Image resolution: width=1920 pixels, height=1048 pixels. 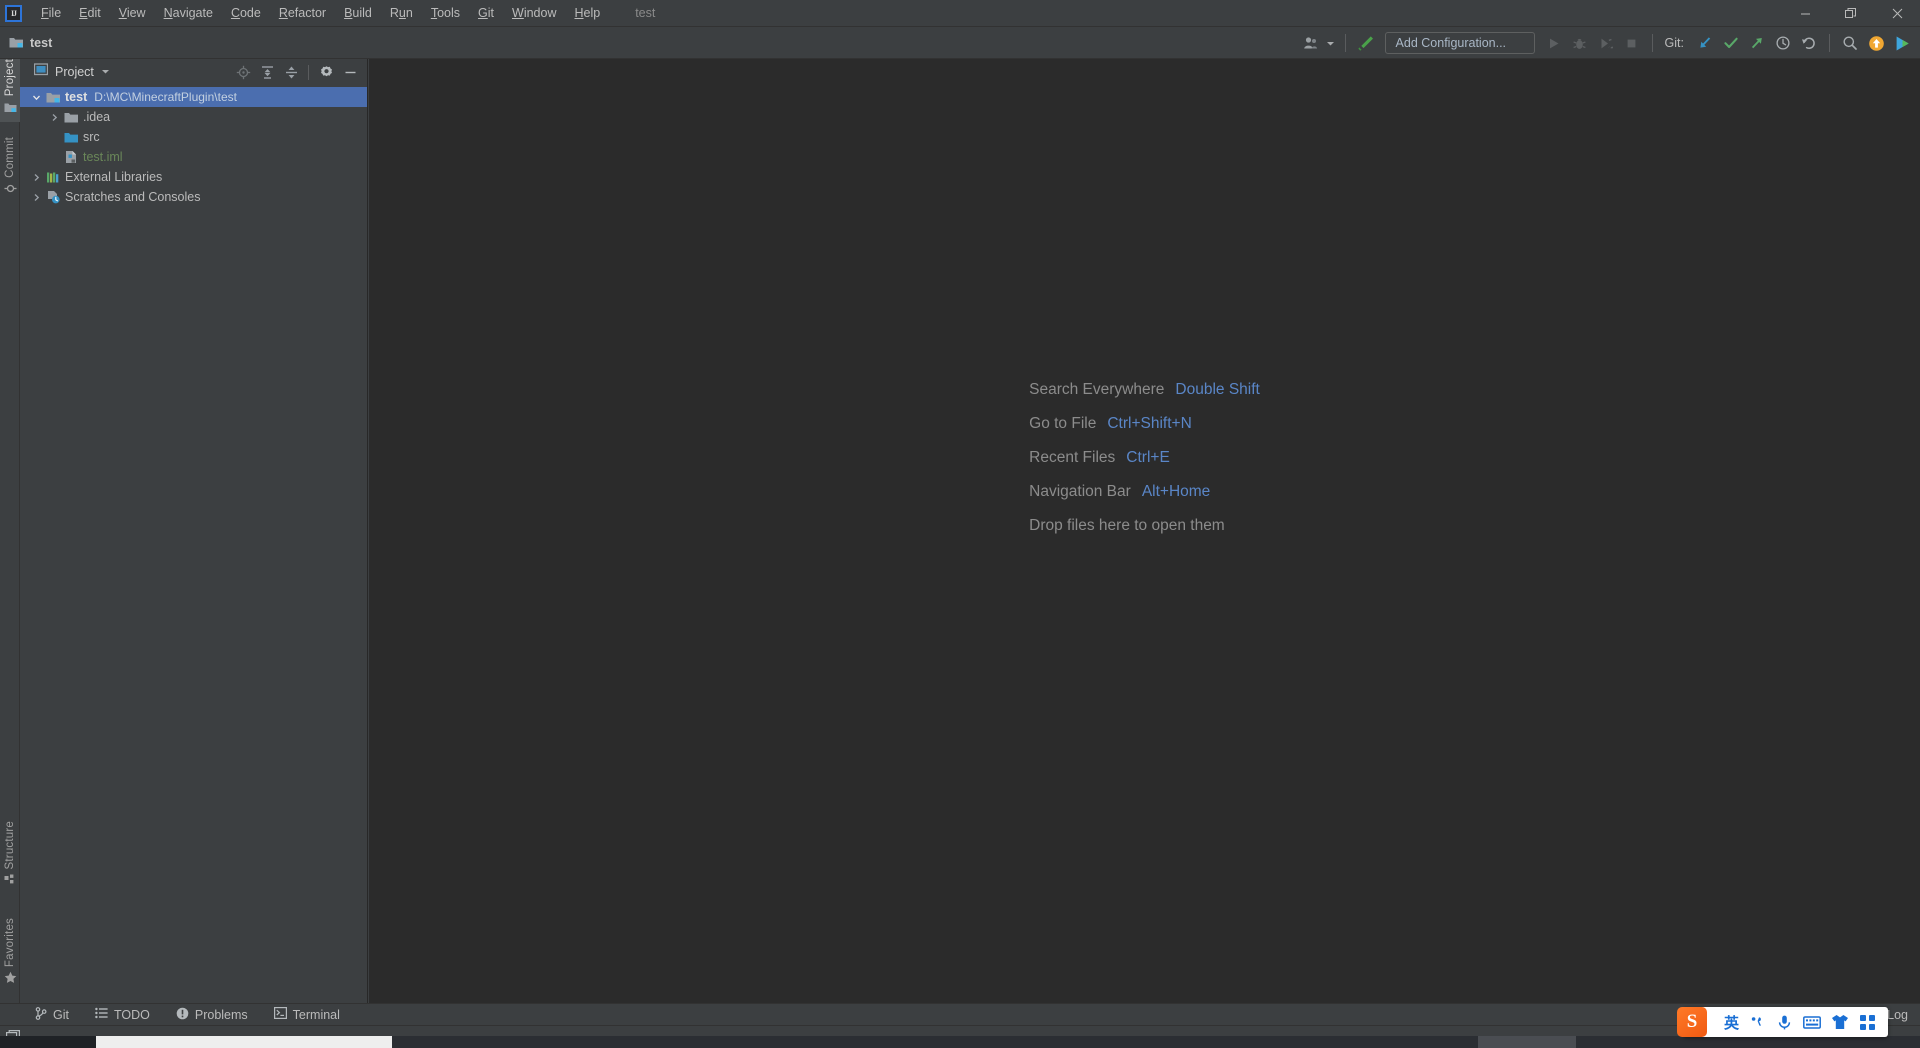 What do you see at coordinates (41, 42) in the screenshot?
I see `breadcrumb-project-name: test` at bounding box center [41, 42].